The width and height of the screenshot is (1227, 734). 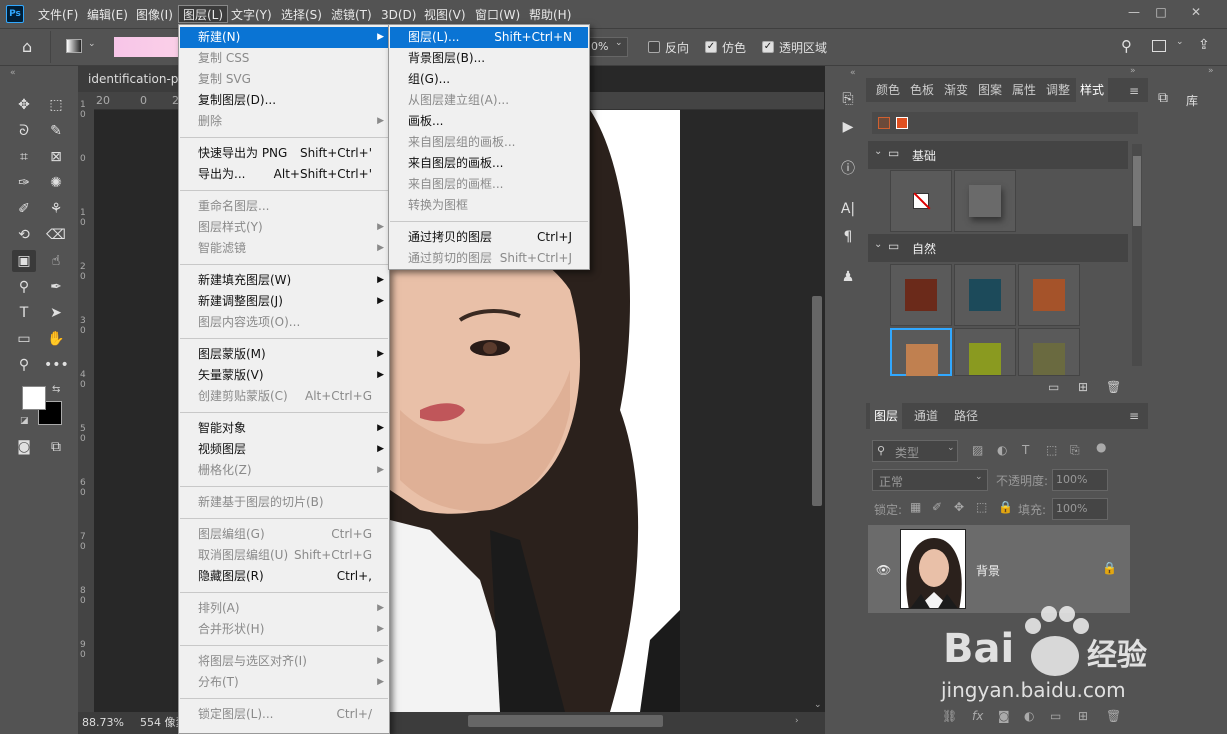 What do you see at coordinates (24, 421) in the screenshot?
I see `default-colors-icon: ◪` at bounding box center [24, 421].